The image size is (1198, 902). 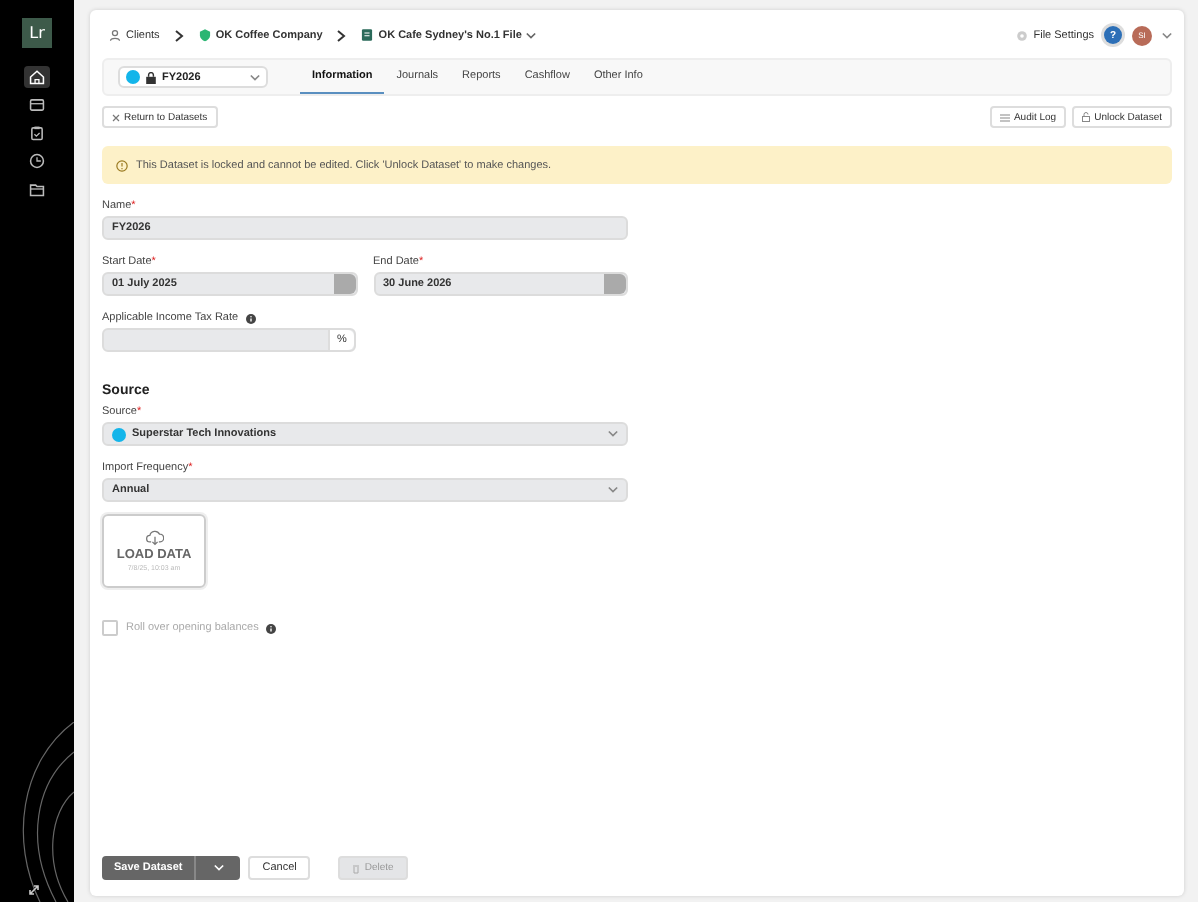 I want to click on folder-icon, so click(x=37, y=189).